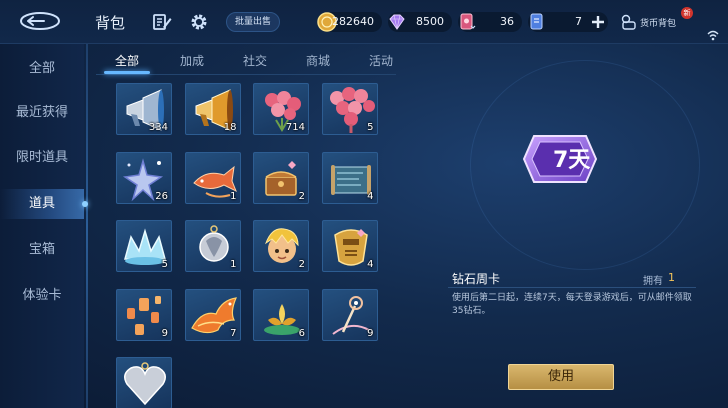 This screenshot has width=728, height=408. Describe the element at coordinates (301, 333) in the screenshot. I see `item-count: 6` at that location.